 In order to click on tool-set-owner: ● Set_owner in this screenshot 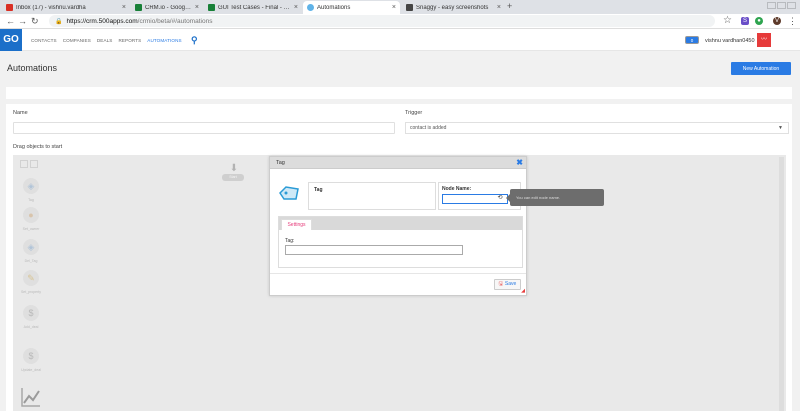, I will do `click(31, 219)`.